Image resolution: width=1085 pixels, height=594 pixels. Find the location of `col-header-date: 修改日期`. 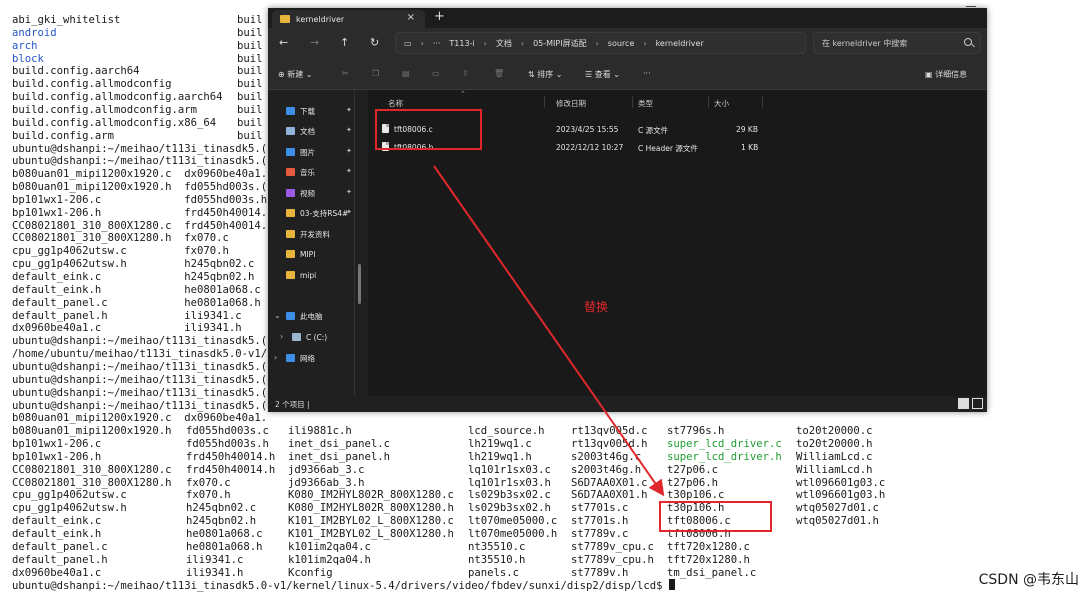

col-header-date: 修改日期 is located at coordinates (571, 103).